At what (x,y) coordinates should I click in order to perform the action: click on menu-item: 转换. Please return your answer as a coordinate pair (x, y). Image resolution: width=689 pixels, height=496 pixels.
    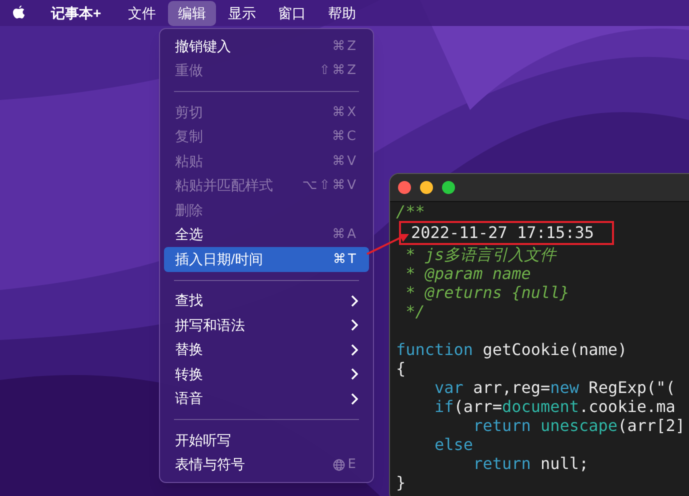
    Looking at the image, I should click on (266, 374).